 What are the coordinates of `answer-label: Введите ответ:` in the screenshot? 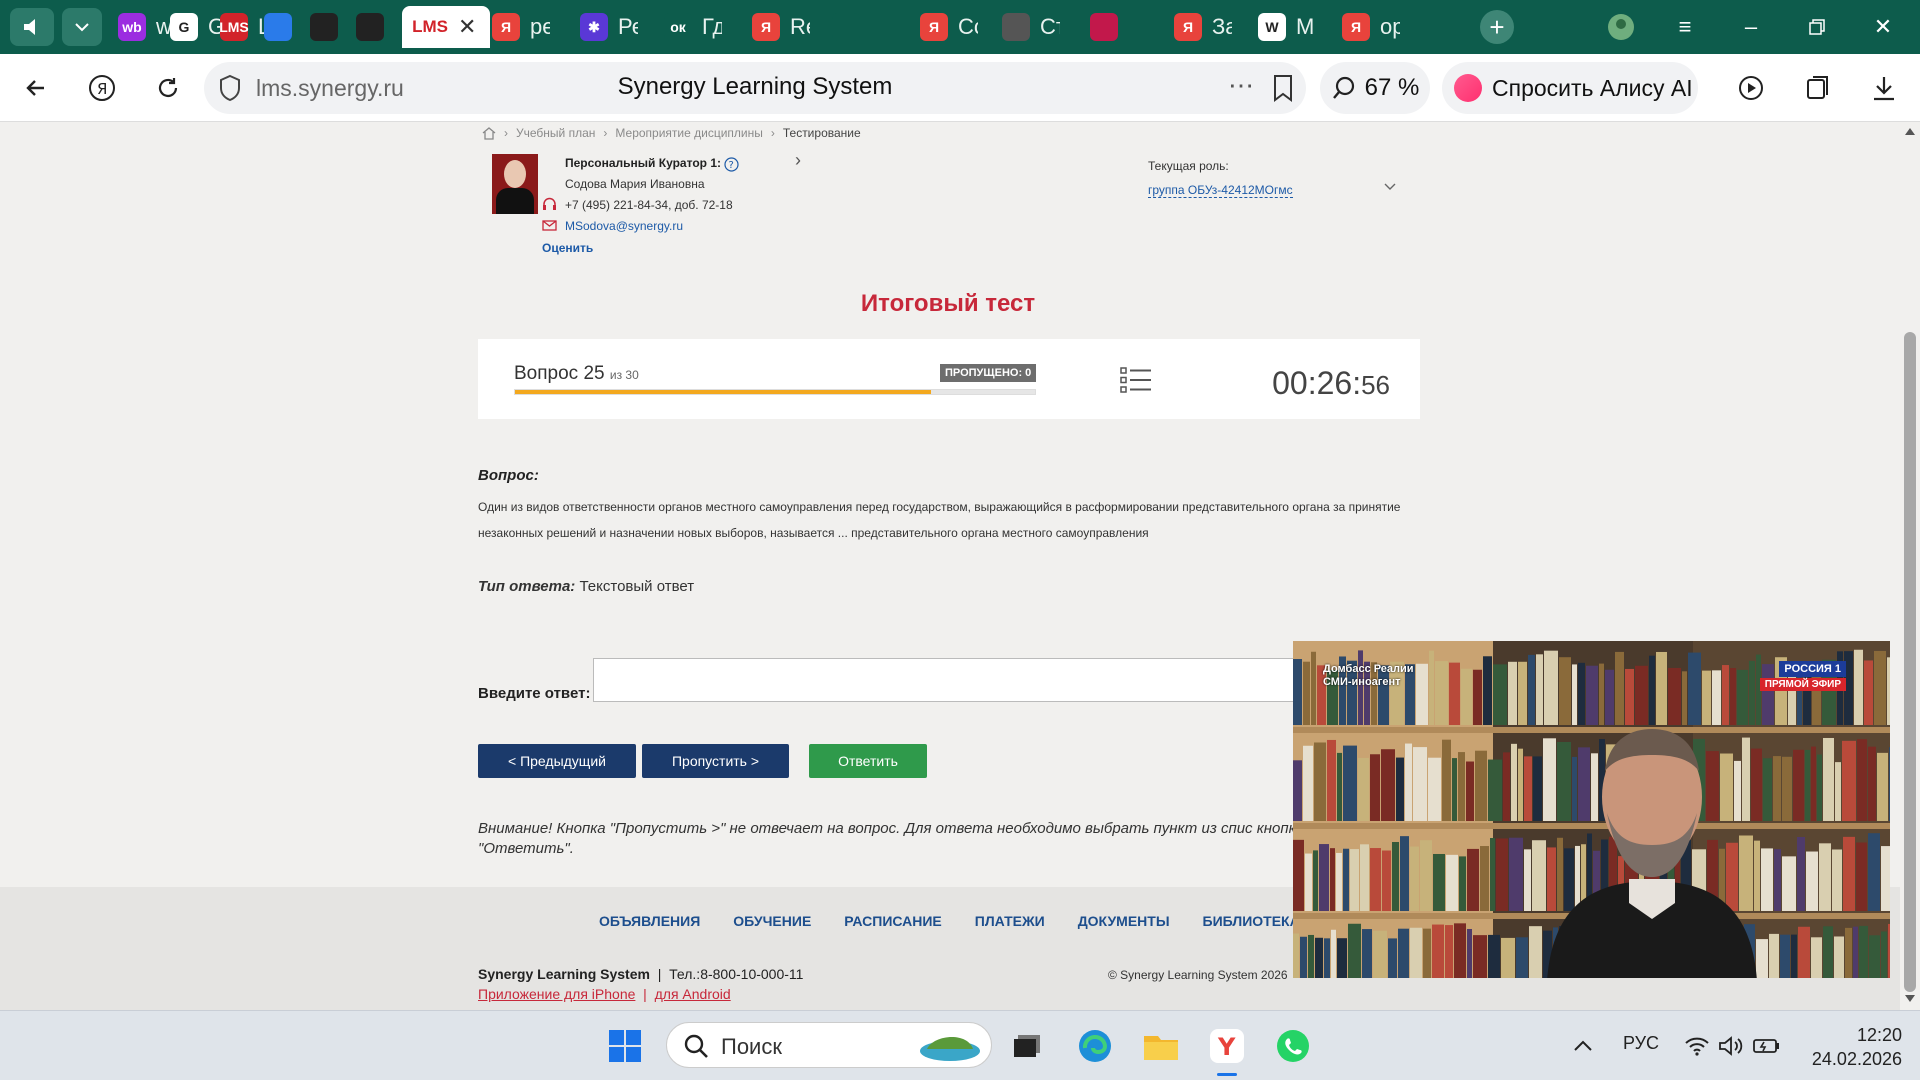 It's located at (534, 693).